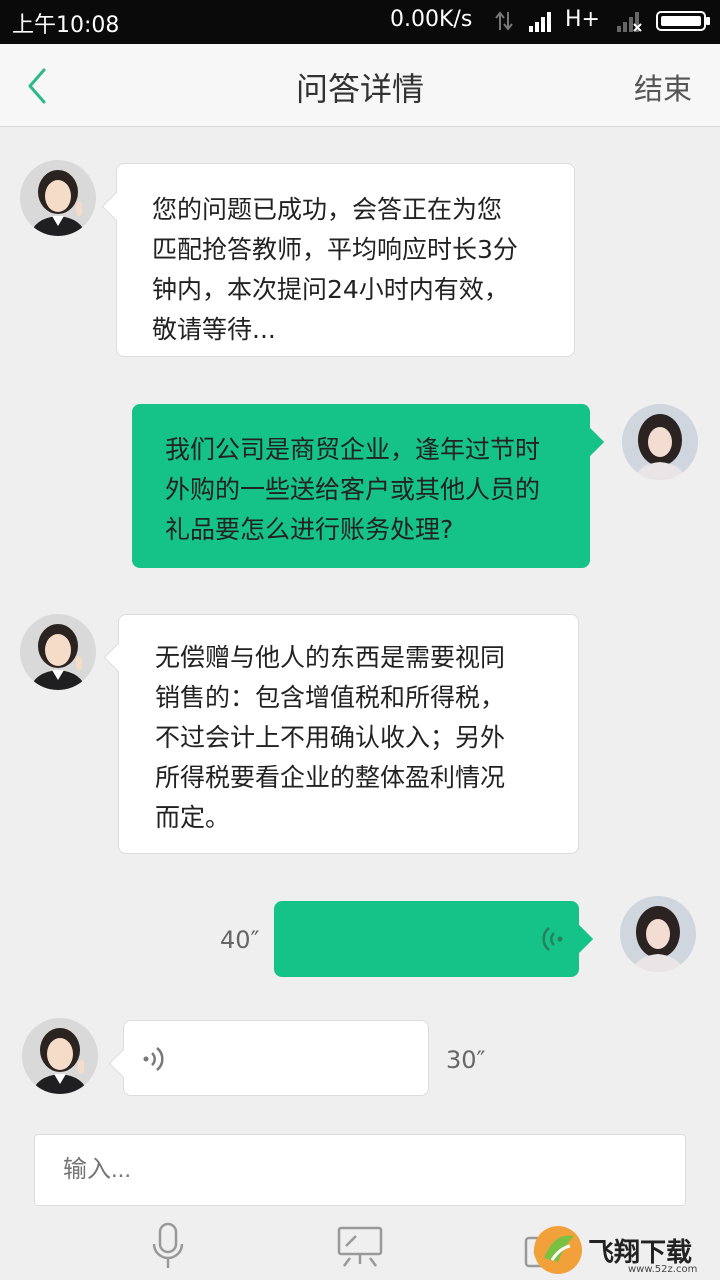 This screenshot has width=720, height=1280. I want to click on message-line: 无偿赠与他人的东西是需要视同, so click(330, 657).